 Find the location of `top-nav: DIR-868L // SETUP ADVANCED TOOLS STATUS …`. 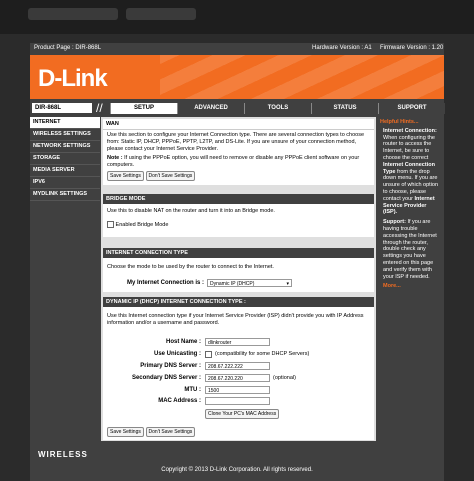

top-nav: DIR-868L // SETUP ADVANCED TOOLS STATUS … is located at coordinates (237, 108).